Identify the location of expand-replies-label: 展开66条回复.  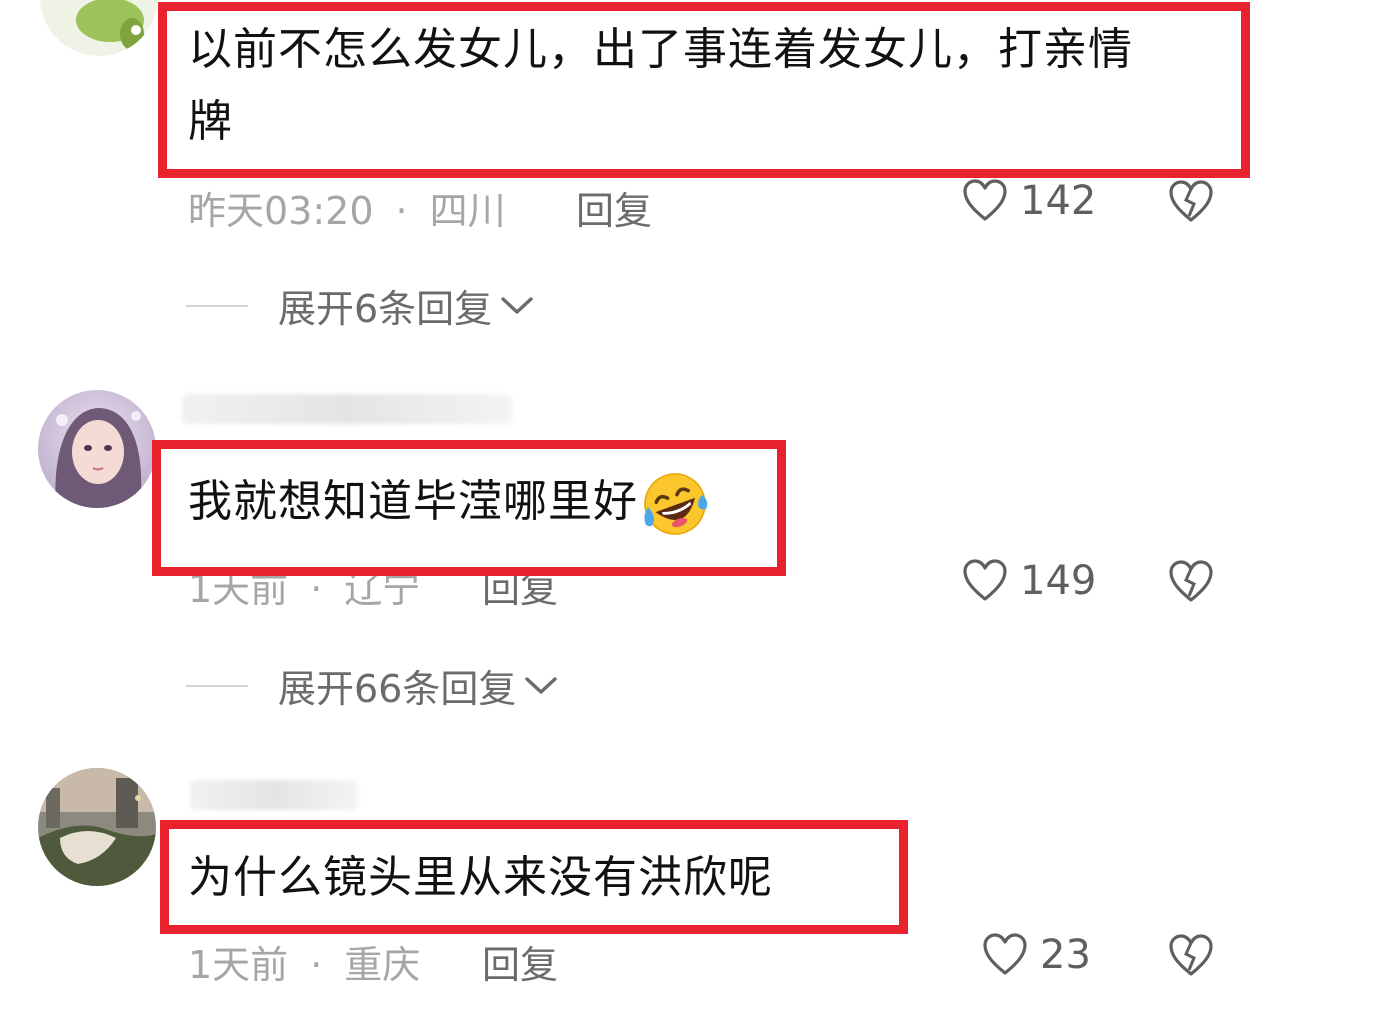
(397, 689).